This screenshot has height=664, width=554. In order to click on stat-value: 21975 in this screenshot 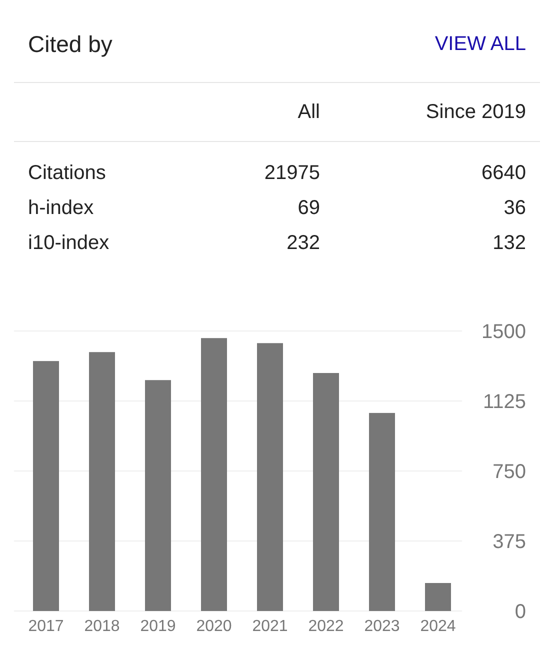, I will do `click(291, 173)`.